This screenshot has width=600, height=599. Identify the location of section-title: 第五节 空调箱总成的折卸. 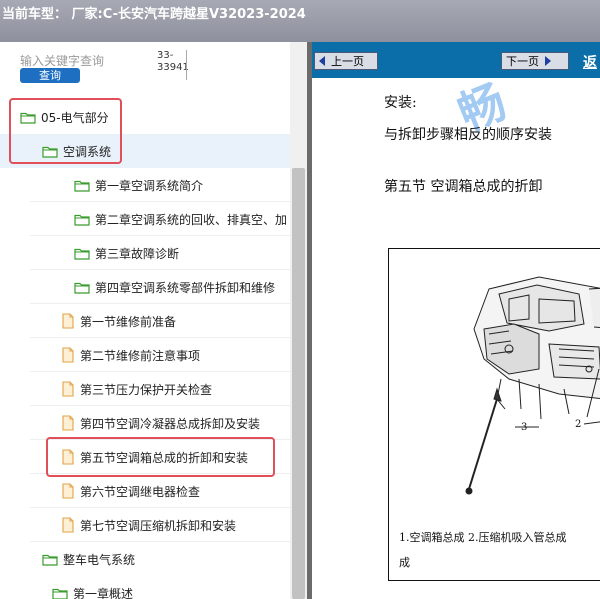
(463, 187).